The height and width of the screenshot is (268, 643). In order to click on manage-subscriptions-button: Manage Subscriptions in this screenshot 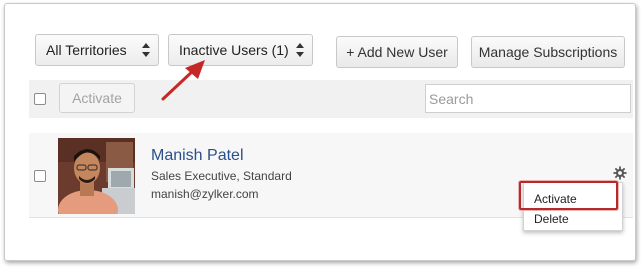, I will do `click(548, 52)`.